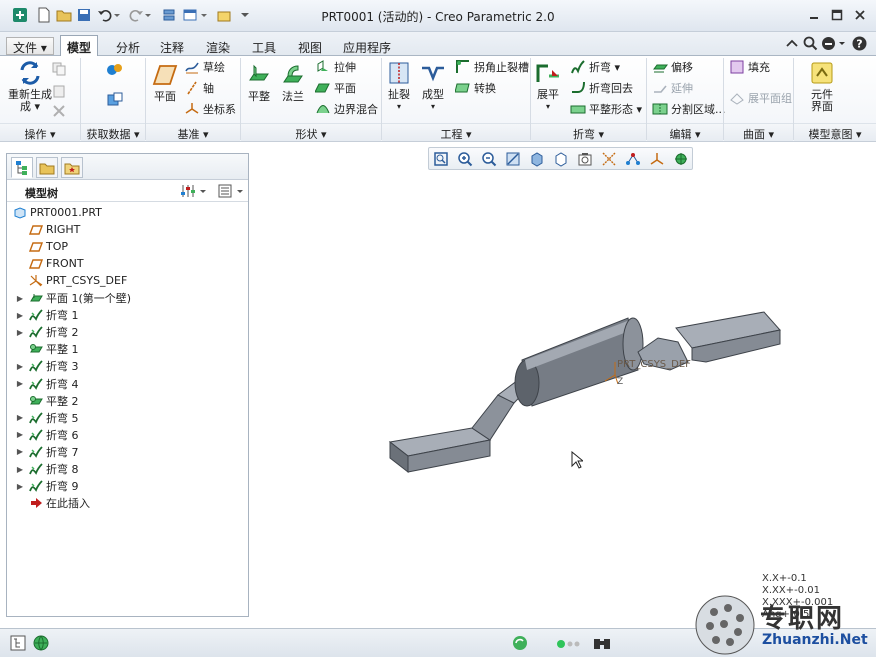 The image size is (876, 657). I want to click on model-tree-item: 平整 1, so click(127, 349).